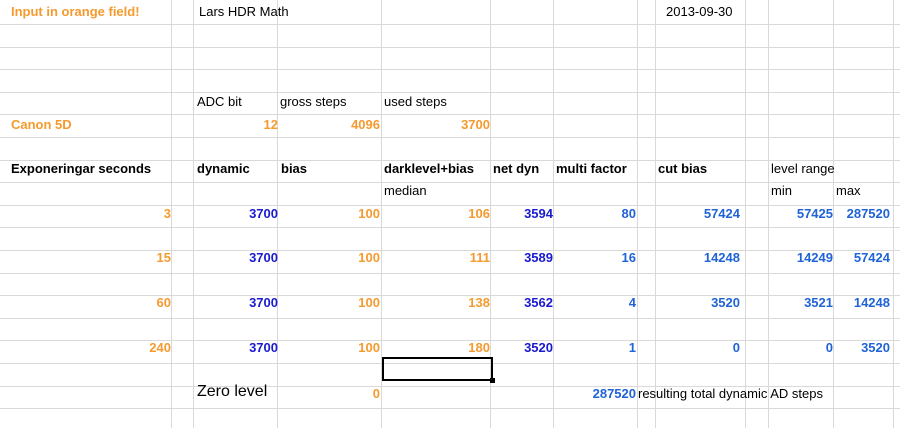 The width and height of the screenshot is (900, 428). What do you see at coordinates (864, 258) in the screenshot?
I see `level-max-cell: 57424` at bounding box center [864, 258].